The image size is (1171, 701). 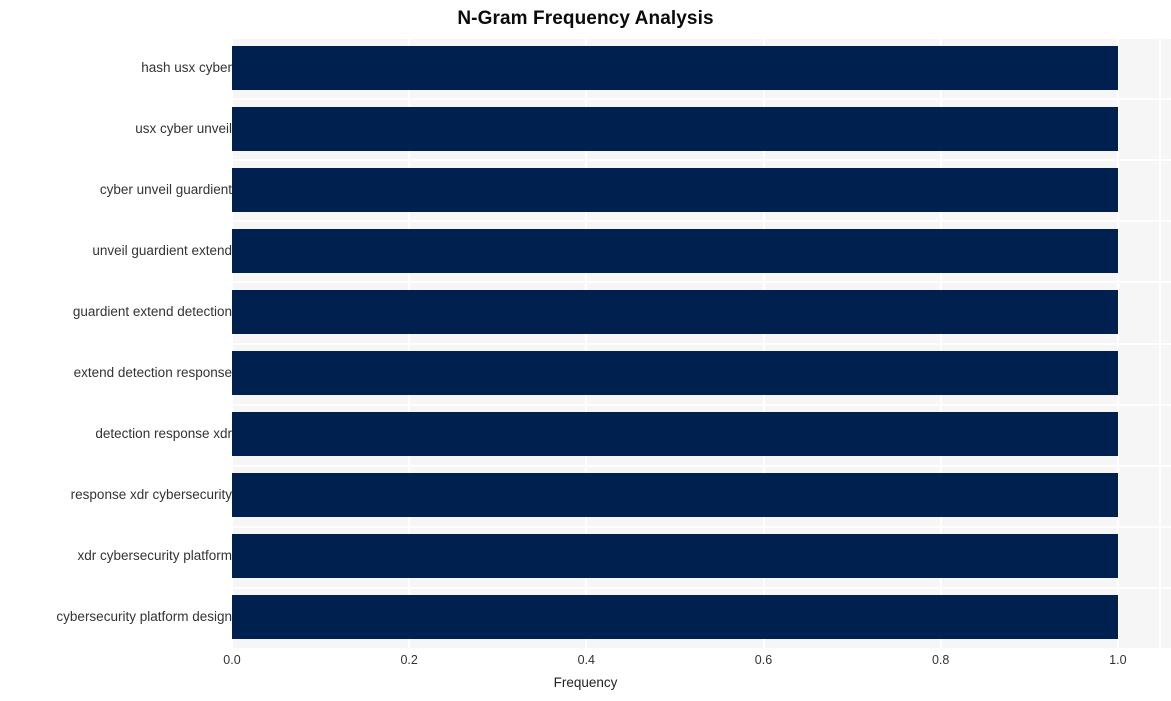 What do you see at coordinates (763, 660) in the screenshot?
I see `x-axis-tick-label: 0.6` at bounding box center [763, 660].